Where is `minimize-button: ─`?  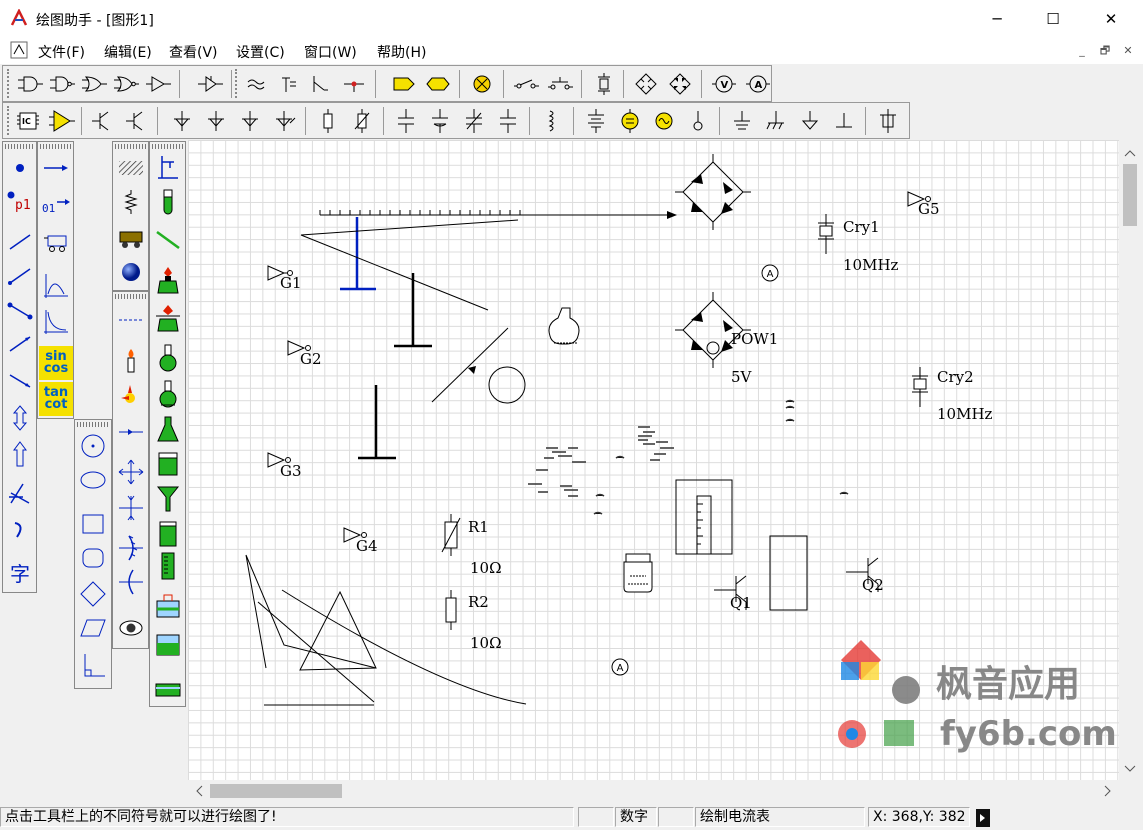 minimize-button: ─ is located at coordinates (997, 19).